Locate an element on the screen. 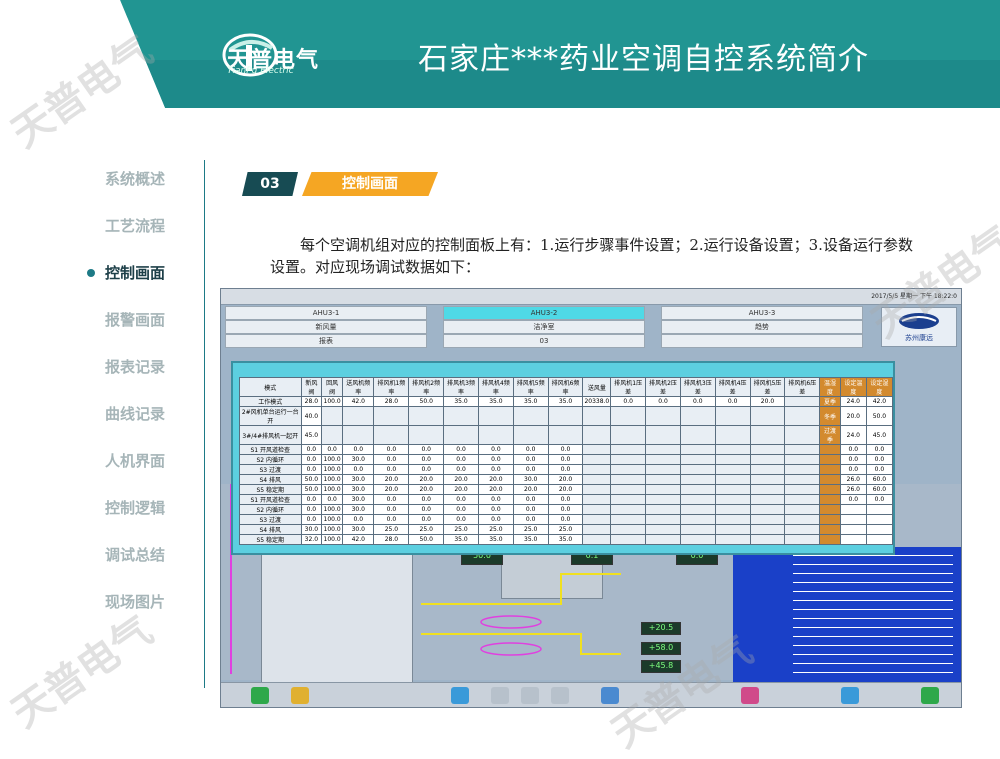  nav-report: 报表 is located at coordinates (326, 341).